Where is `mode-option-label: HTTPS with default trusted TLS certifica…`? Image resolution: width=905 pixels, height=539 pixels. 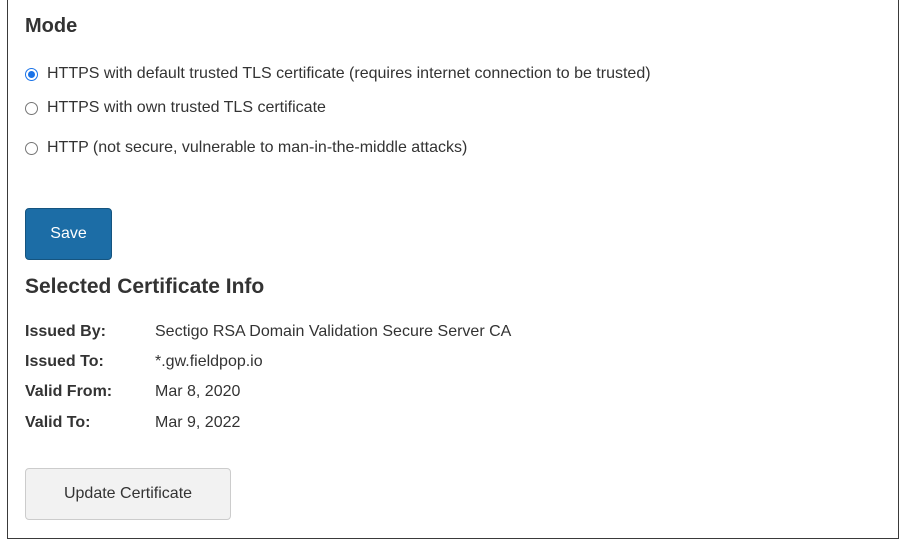
mode-option-label: HTTPS with default trusted TLS certifica… is located at coordinates (349, 73).